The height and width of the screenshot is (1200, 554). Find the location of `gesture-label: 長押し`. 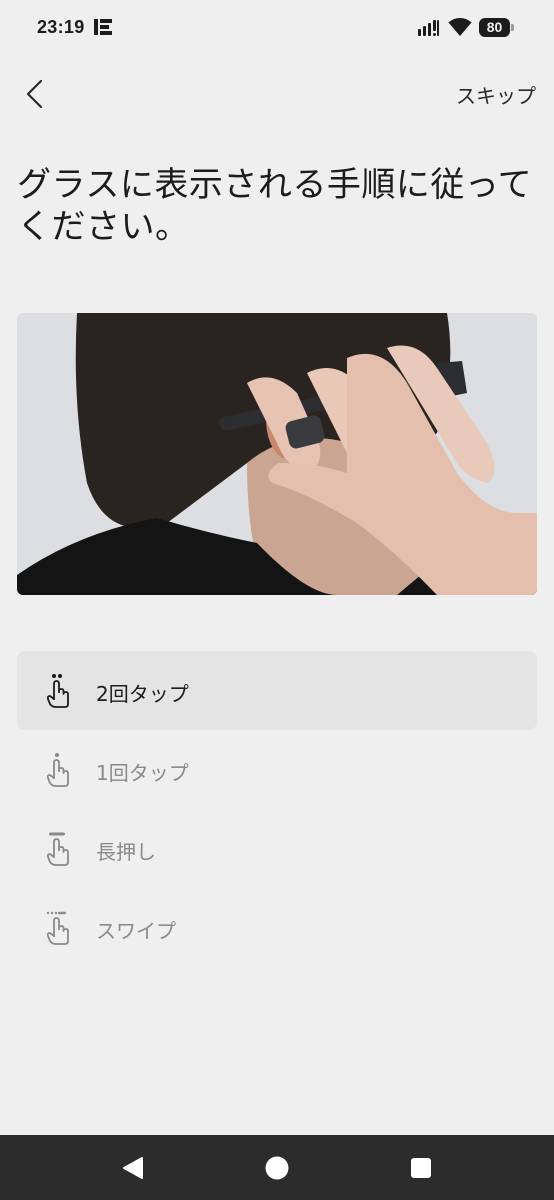

gesture-label: 長押し is located at coordinates (126, 852).